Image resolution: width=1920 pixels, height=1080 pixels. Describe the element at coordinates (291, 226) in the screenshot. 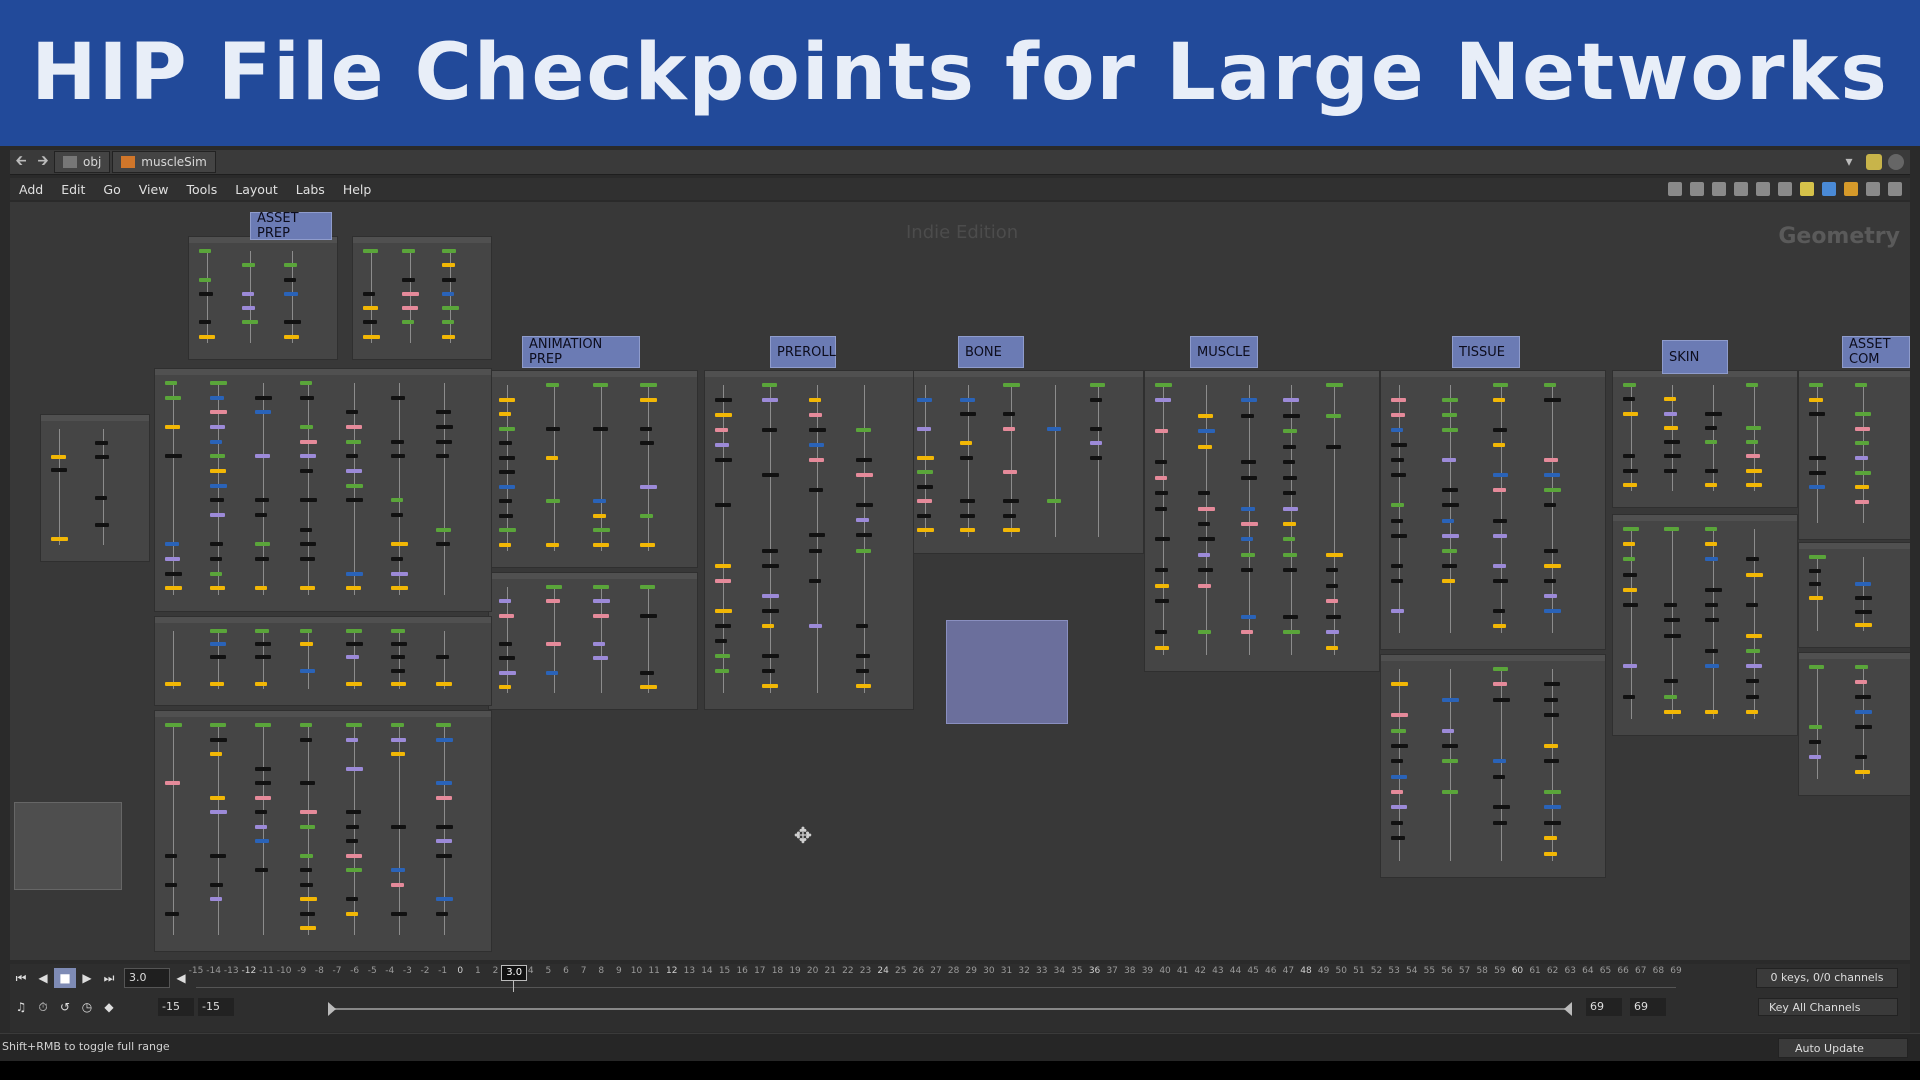

I see `sticky-asset-prep: ASSET PREP` at that location.